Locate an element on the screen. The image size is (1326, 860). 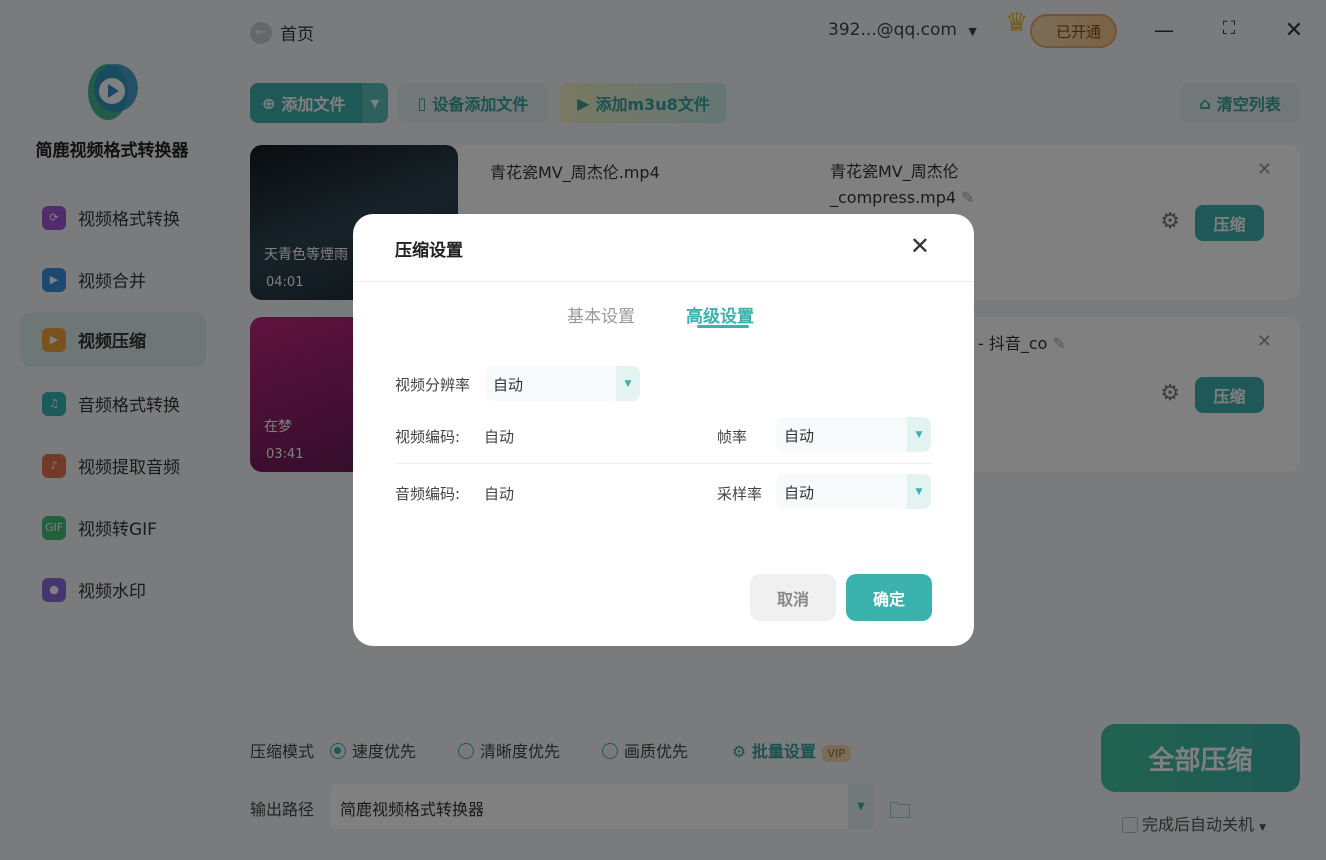
thumbnail-caption: 天青色等煙雨 is located at coordinates (306, 255).